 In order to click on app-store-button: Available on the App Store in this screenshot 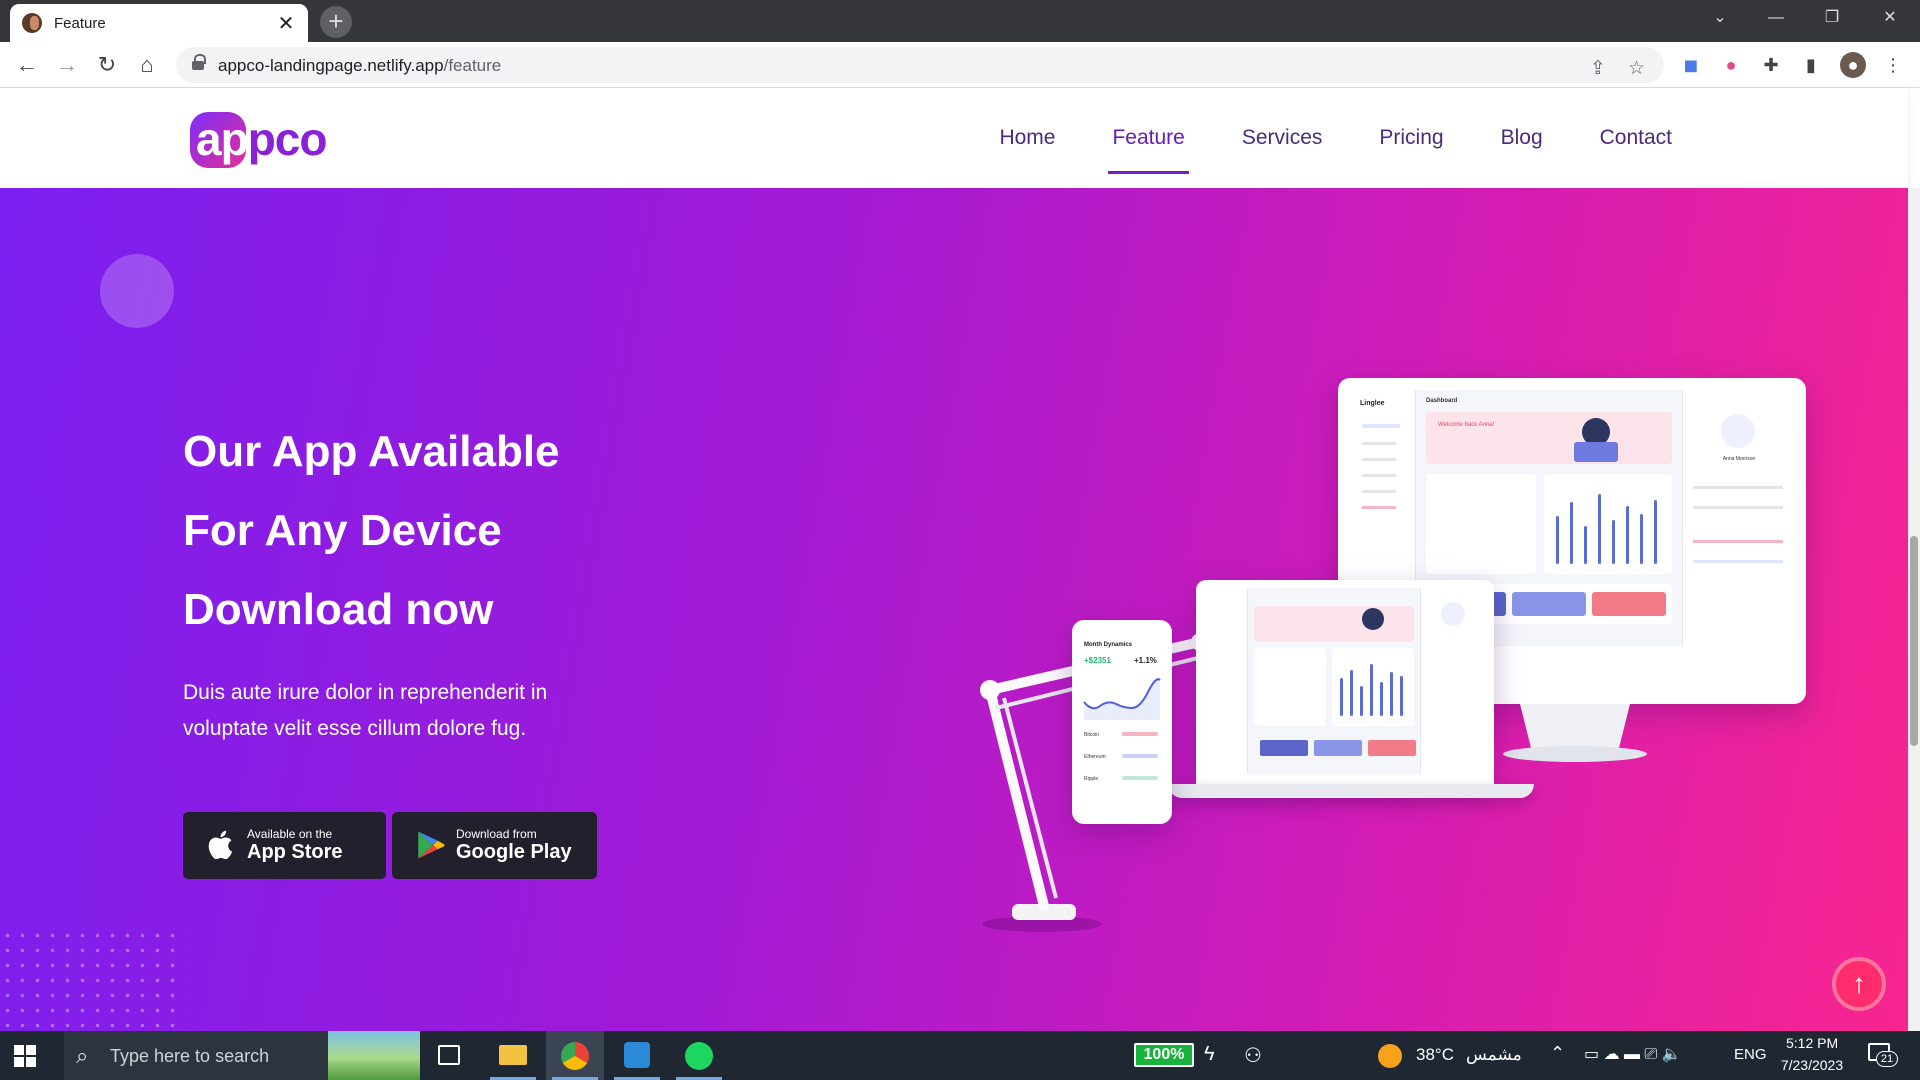, I will do `click(284, 845)`.